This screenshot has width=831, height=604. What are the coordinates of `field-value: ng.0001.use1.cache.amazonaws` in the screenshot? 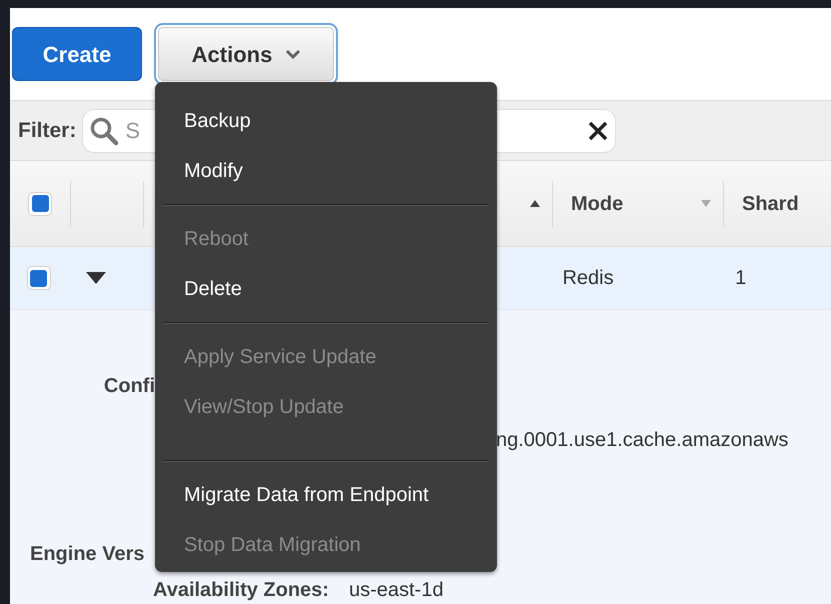 It's located at (642, 440).